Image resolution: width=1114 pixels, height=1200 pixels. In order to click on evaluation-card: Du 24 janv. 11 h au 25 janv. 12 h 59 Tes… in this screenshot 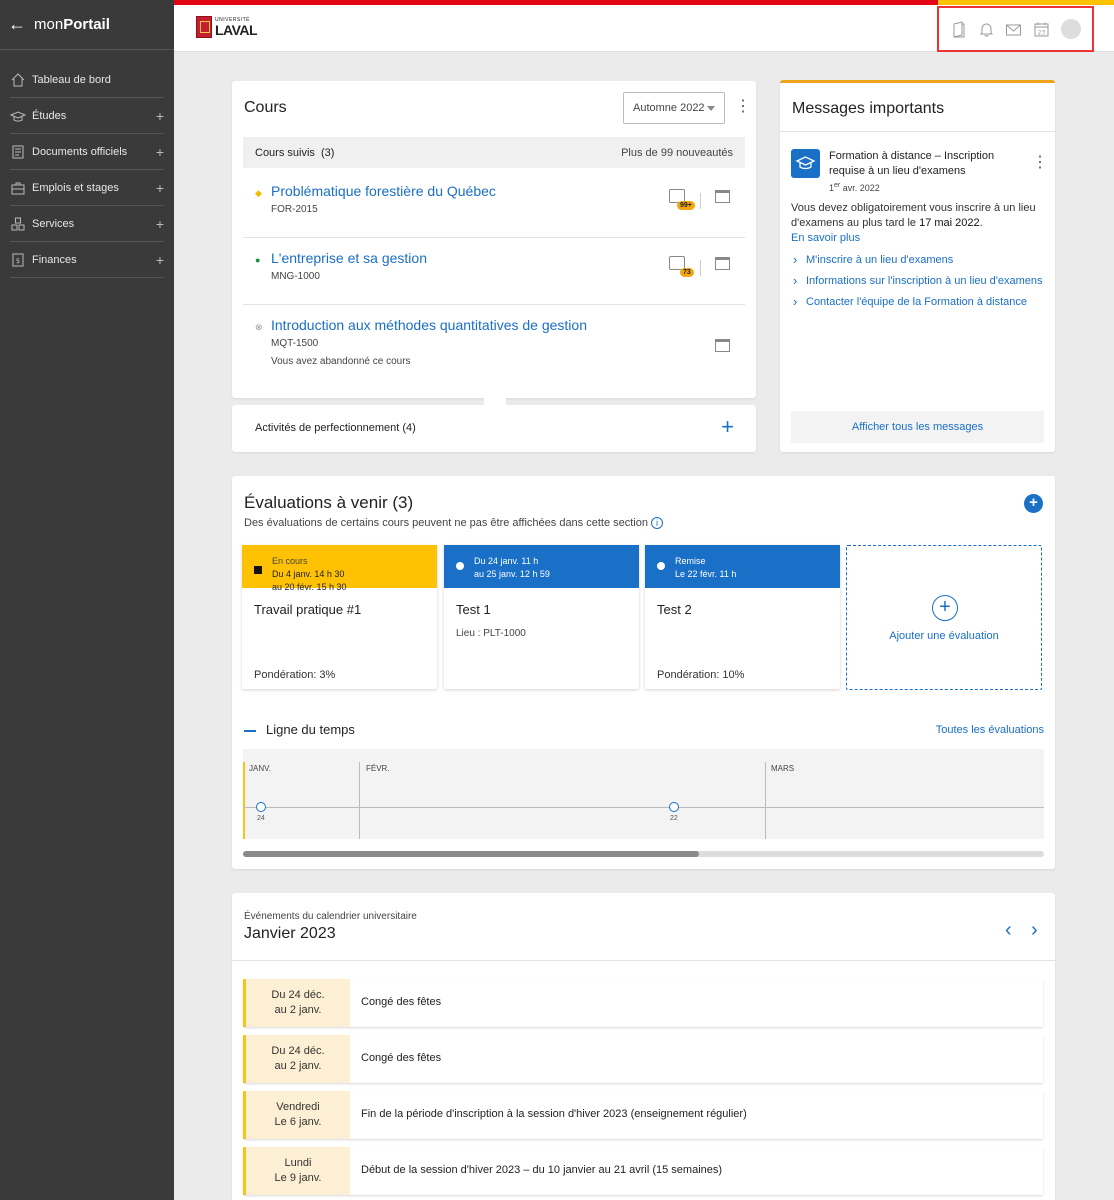, I will do `click(541, 617)`.